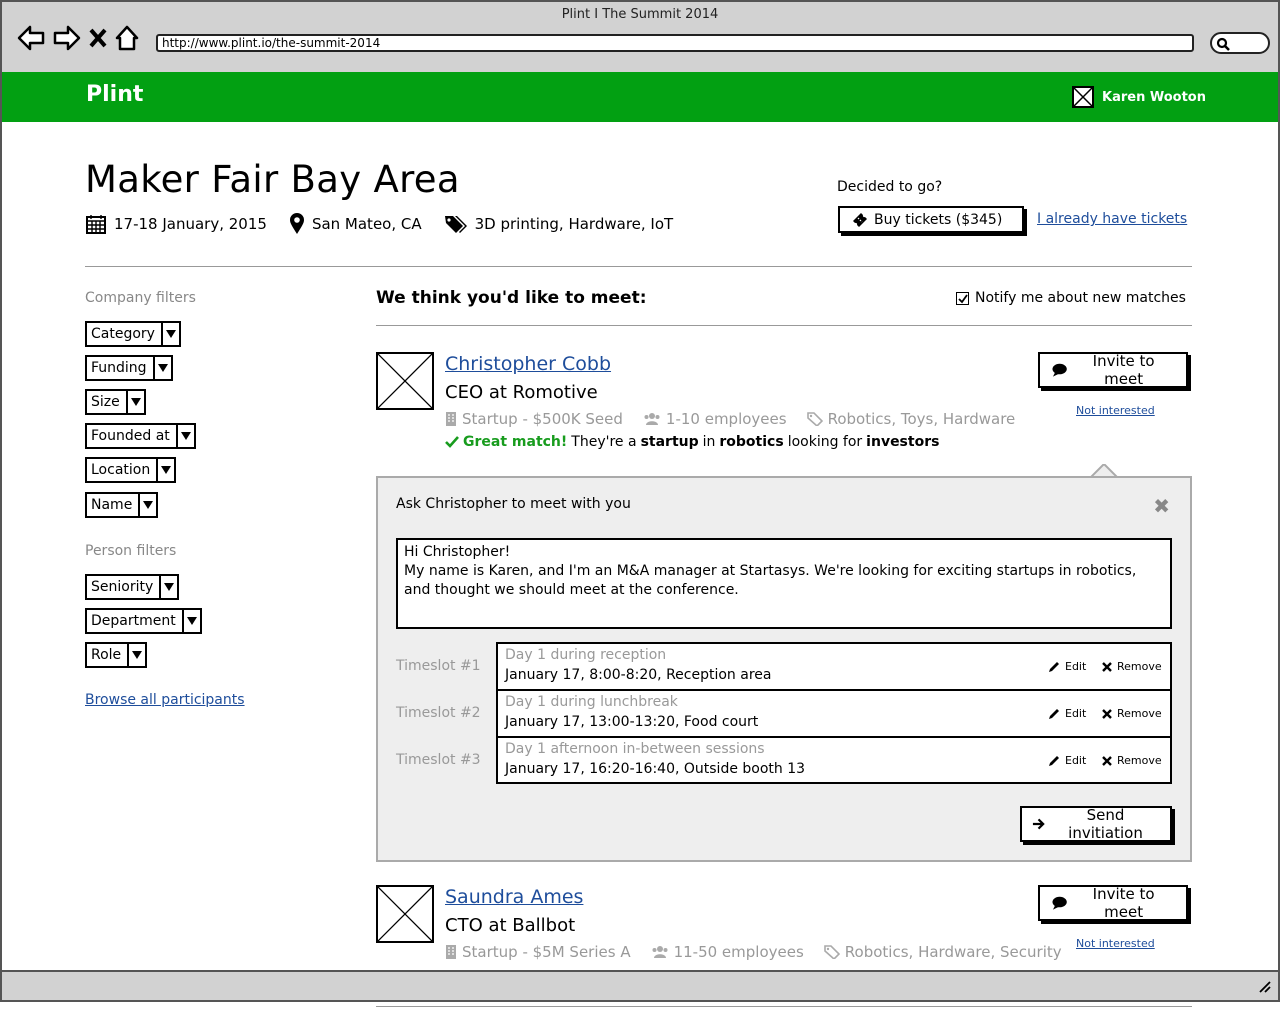 This screenshot has width=1280, height=1014. I want to click on url-bar: http://www.plint.io/the-summit-2014, so click(675, 43).